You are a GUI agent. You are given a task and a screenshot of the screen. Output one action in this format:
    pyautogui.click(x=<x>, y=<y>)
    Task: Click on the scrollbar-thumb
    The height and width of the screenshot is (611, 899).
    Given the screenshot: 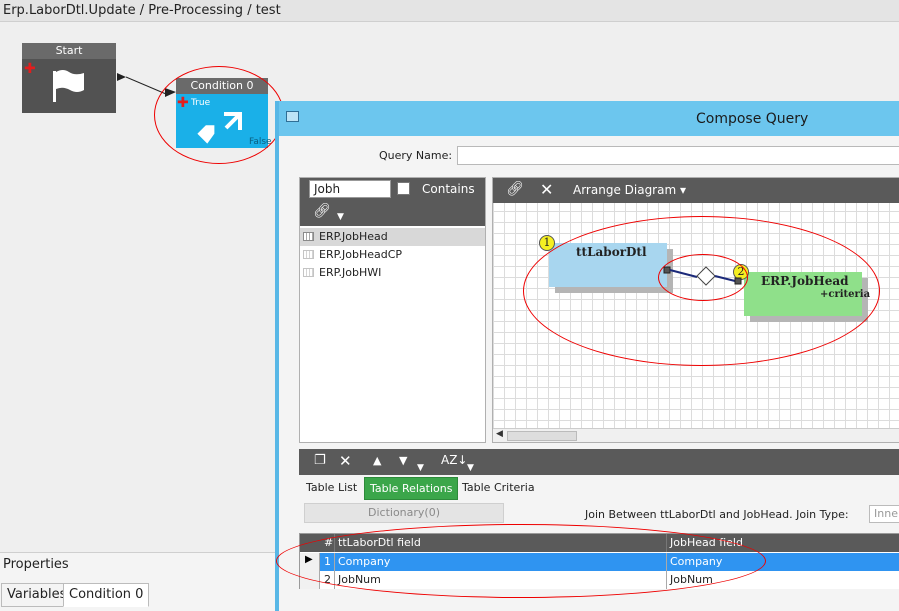 What is the action you would take?
    pyautogui.click(x=542, y=436)
    